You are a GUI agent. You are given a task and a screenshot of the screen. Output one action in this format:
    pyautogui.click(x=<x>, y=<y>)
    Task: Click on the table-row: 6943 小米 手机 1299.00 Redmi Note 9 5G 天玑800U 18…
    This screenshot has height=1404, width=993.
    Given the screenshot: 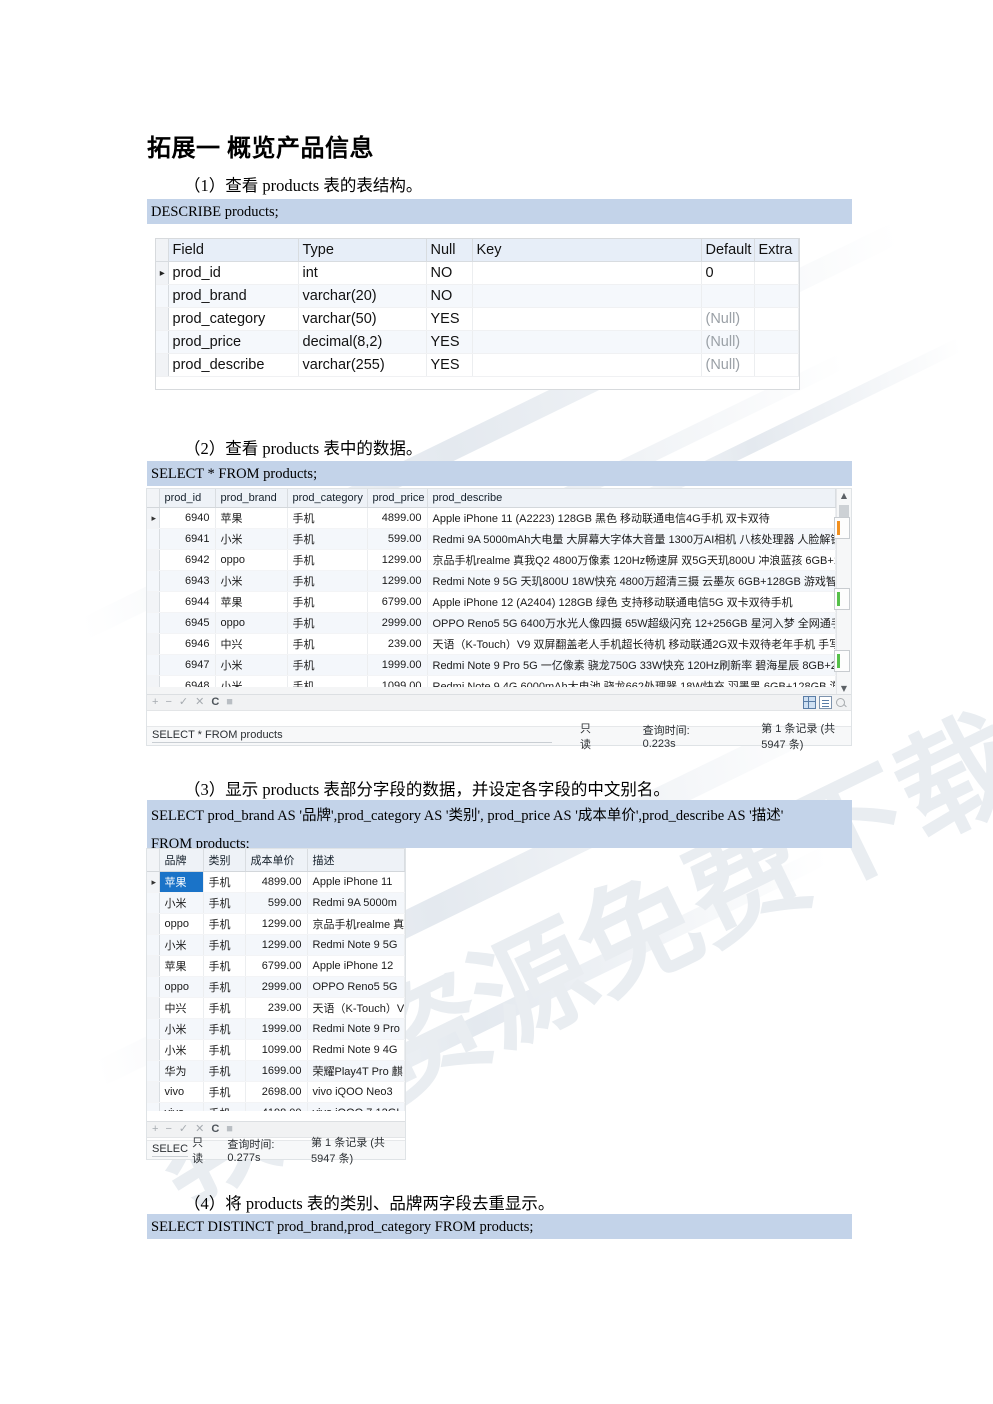 What is the action you would take?
    pyautogui.click(x=491, y=581)
    